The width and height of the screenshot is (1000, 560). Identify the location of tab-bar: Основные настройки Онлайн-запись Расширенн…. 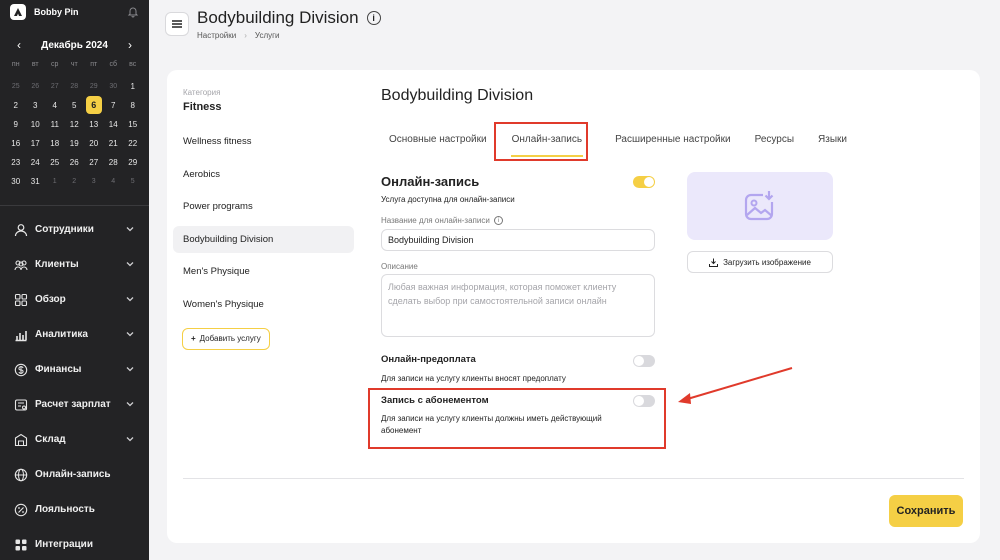
(622, 144).